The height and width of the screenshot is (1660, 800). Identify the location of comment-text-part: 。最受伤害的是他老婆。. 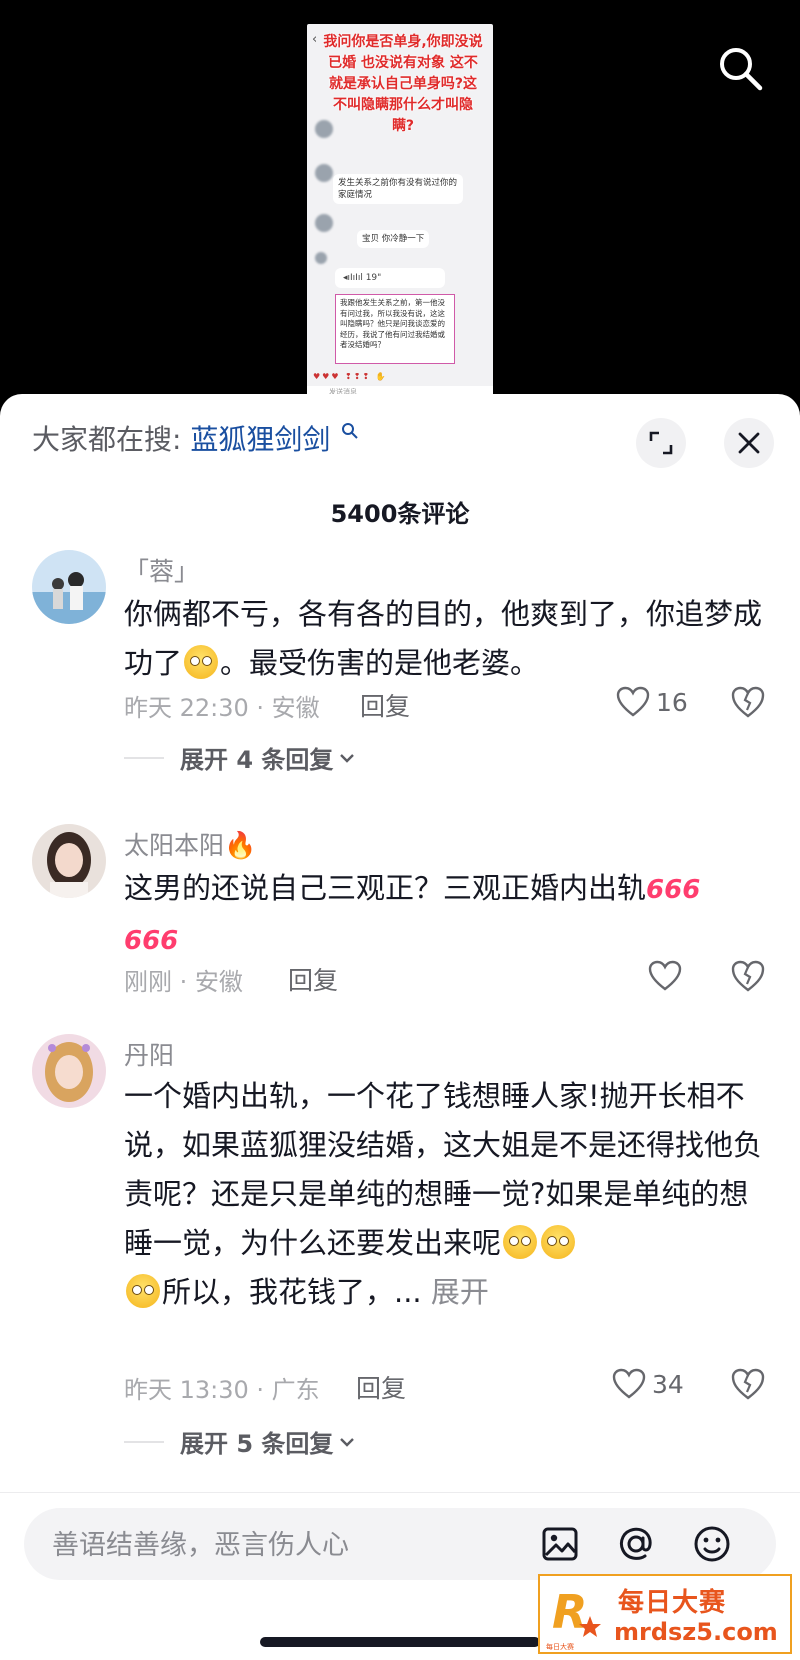
(380, 663).